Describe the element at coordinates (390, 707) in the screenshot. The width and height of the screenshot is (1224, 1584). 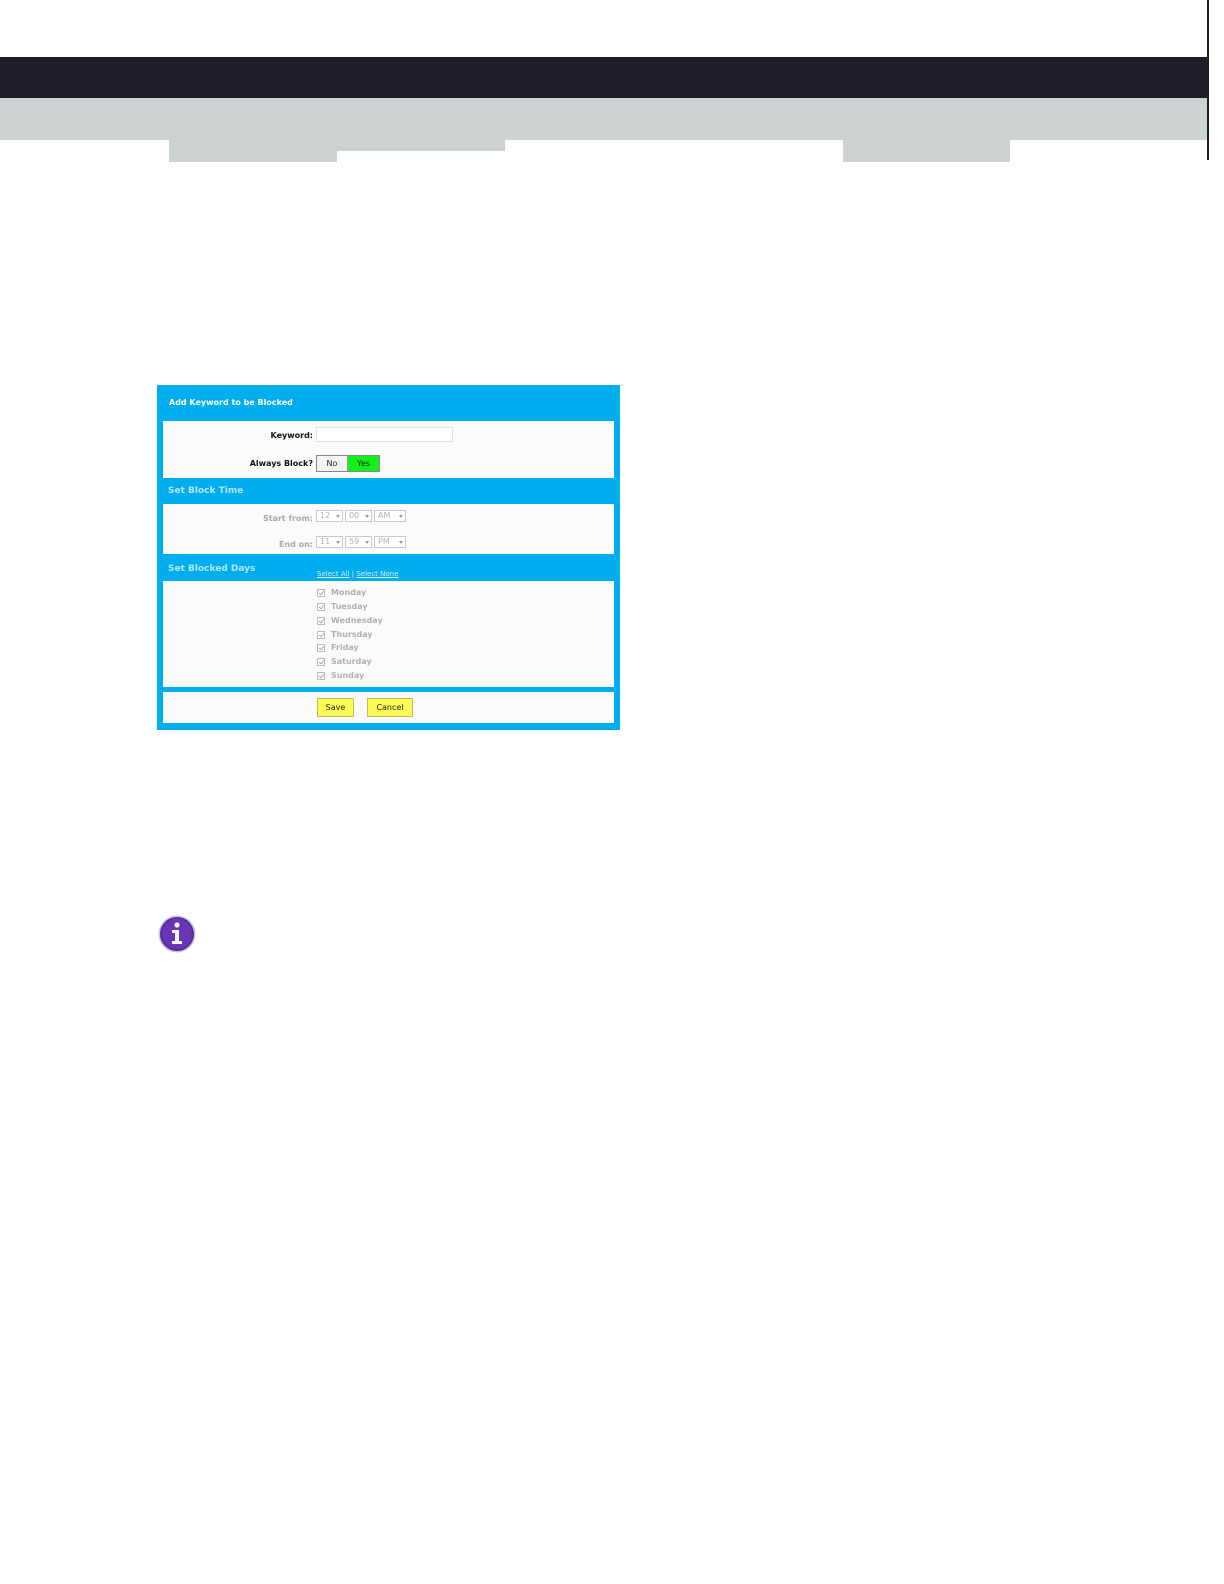
I see `cancel-button: Cancel` at that location.